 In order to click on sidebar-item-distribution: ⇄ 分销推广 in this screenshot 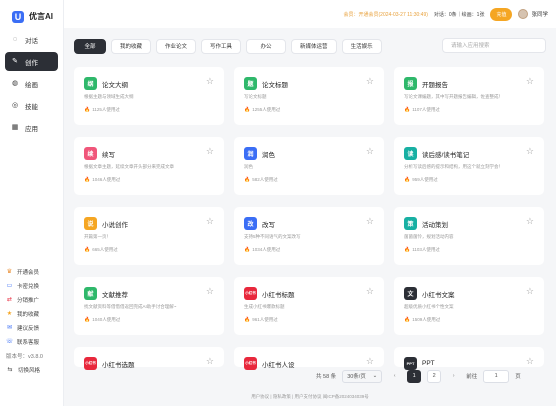, I will do `click(34, 300)`.